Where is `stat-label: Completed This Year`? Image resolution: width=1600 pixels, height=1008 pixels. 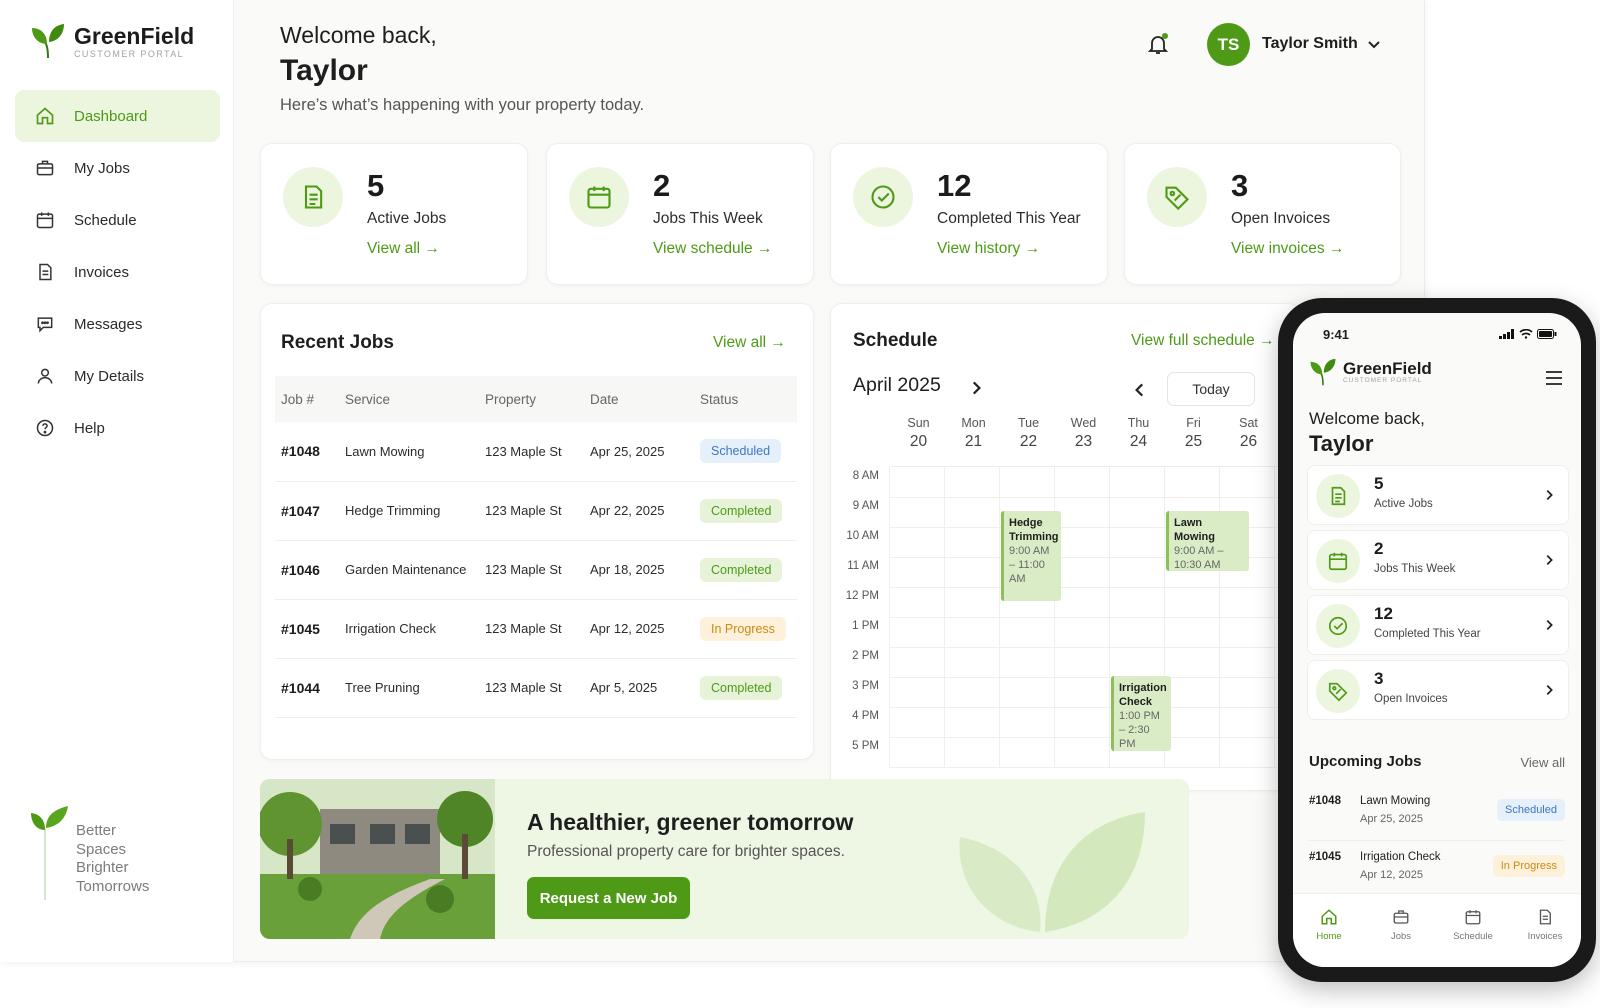 stat-label: Completed This Year is located at coordinates (1427, 634).